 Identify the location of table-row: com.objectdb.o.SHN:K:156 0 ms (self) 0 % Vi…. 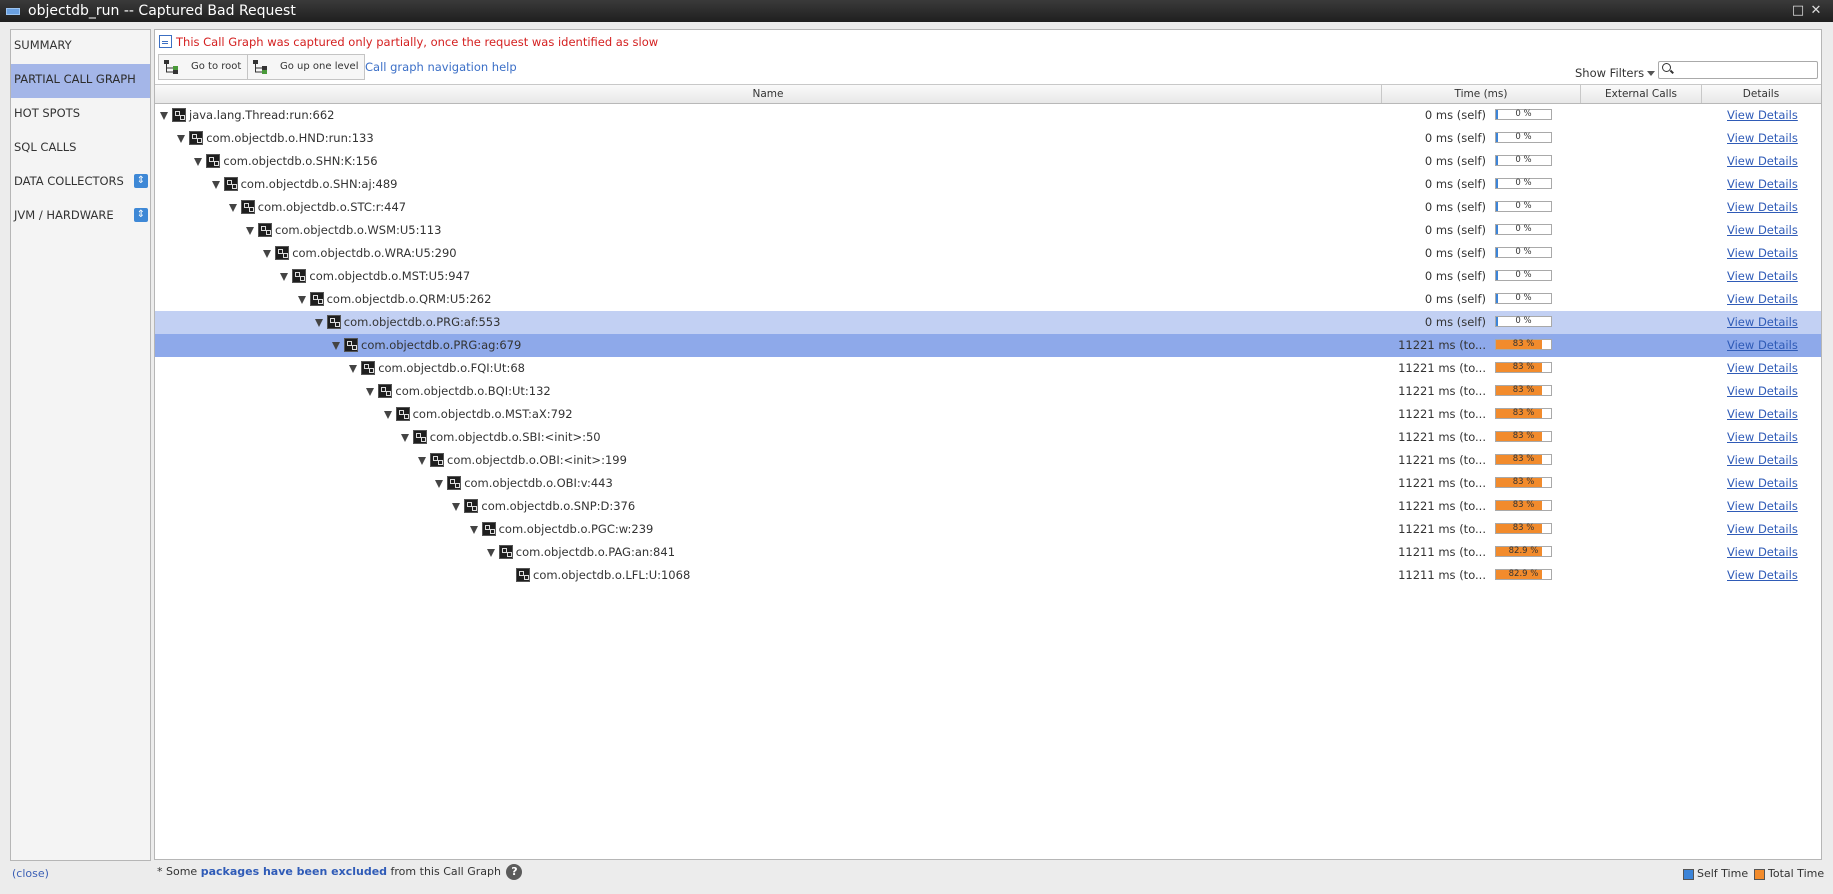
(988, 161).